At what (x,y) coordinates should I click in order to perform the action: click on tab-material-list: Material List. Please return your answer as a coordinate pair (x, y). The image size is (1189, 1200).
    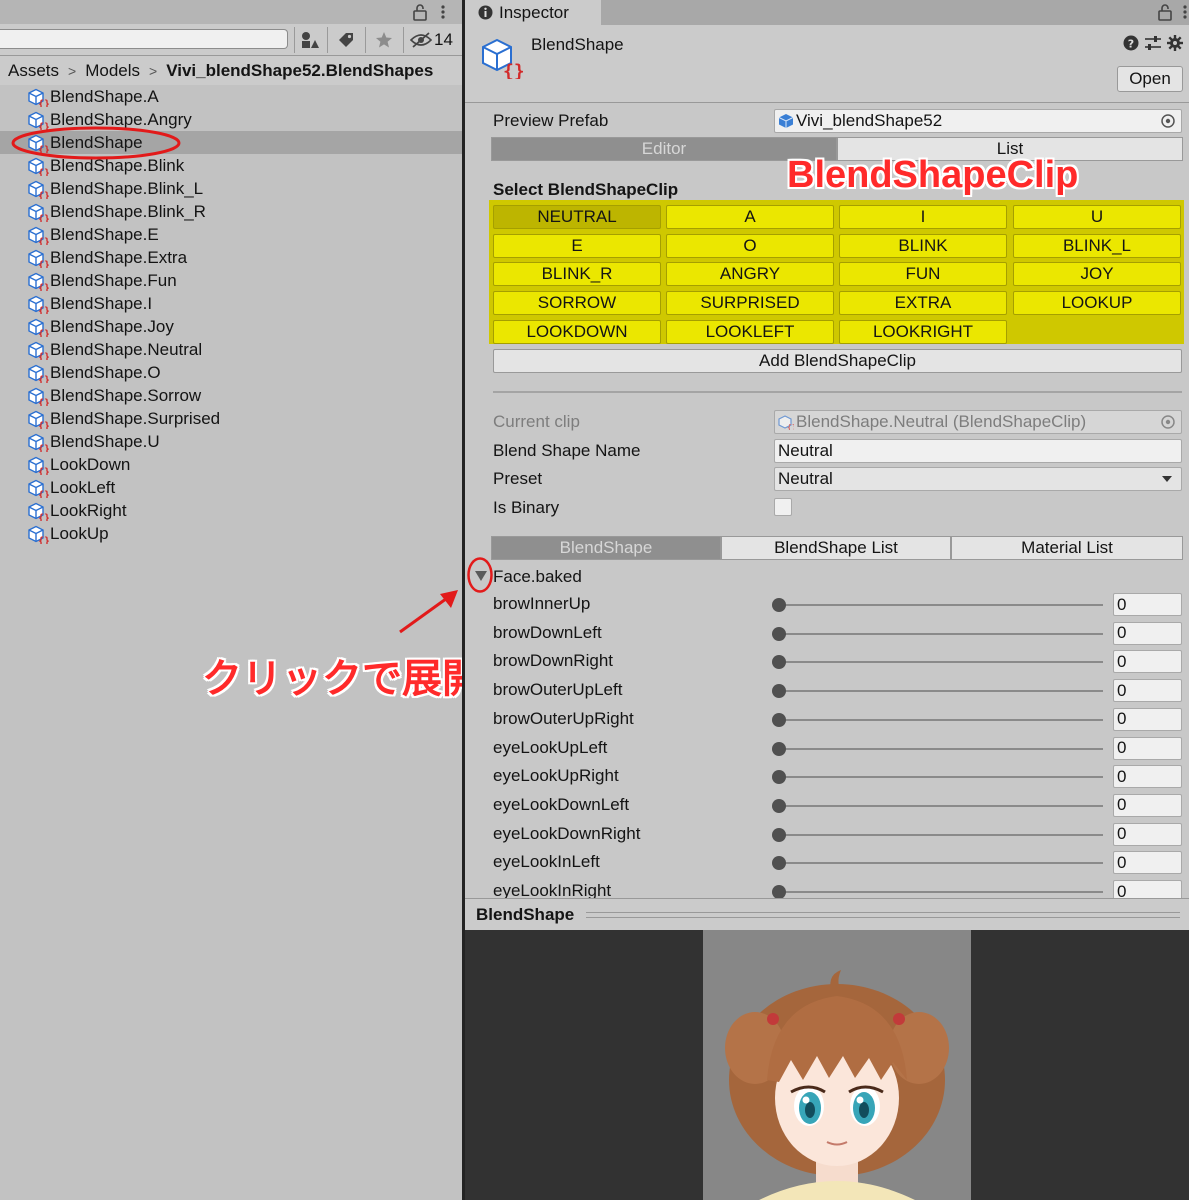
    Looking at the image, I should click on (1067, 548).